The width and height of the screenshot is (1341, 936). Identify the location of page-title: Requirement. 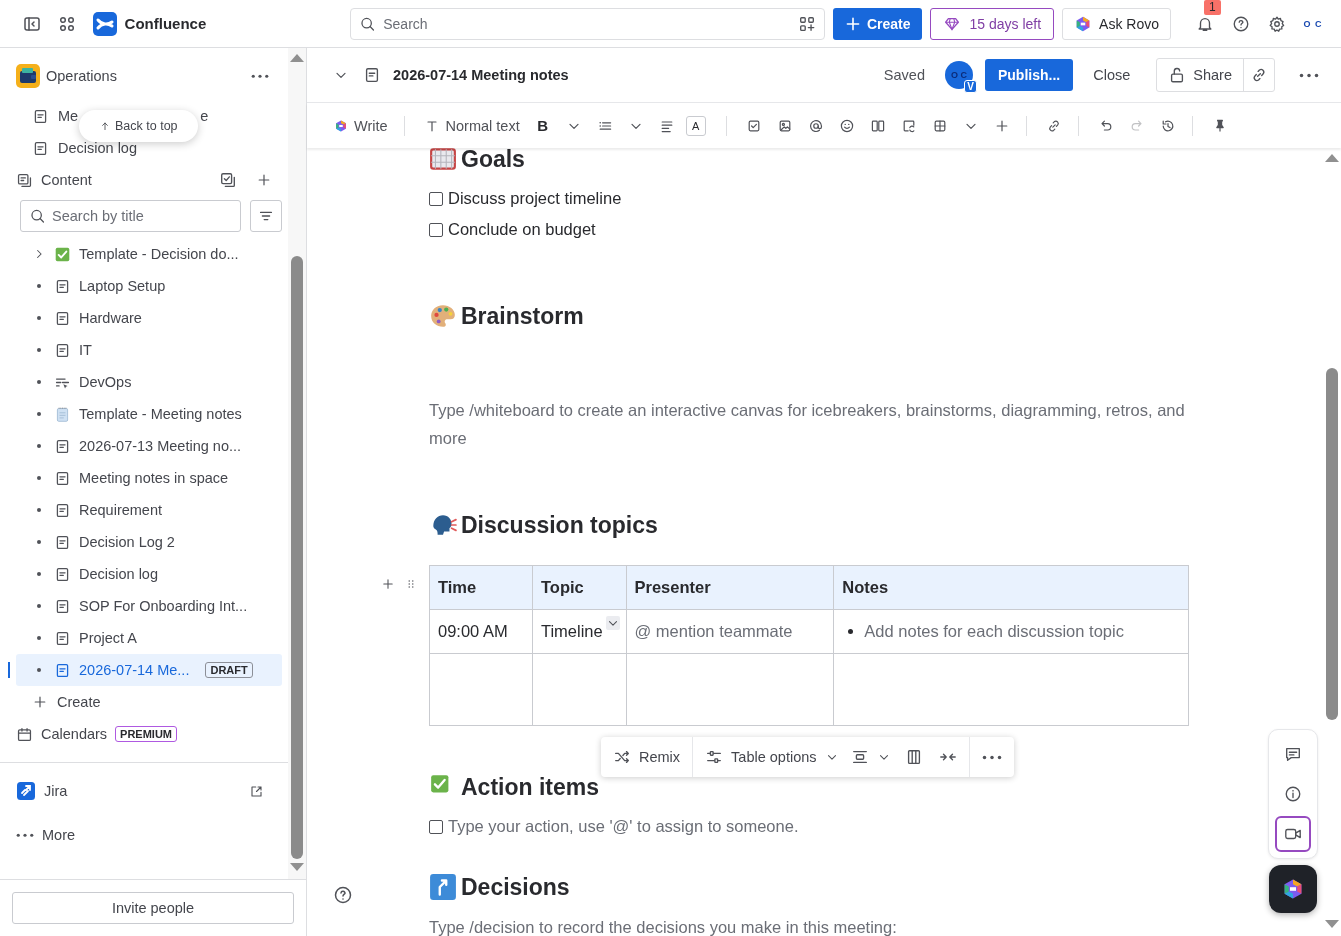
(120, 510).